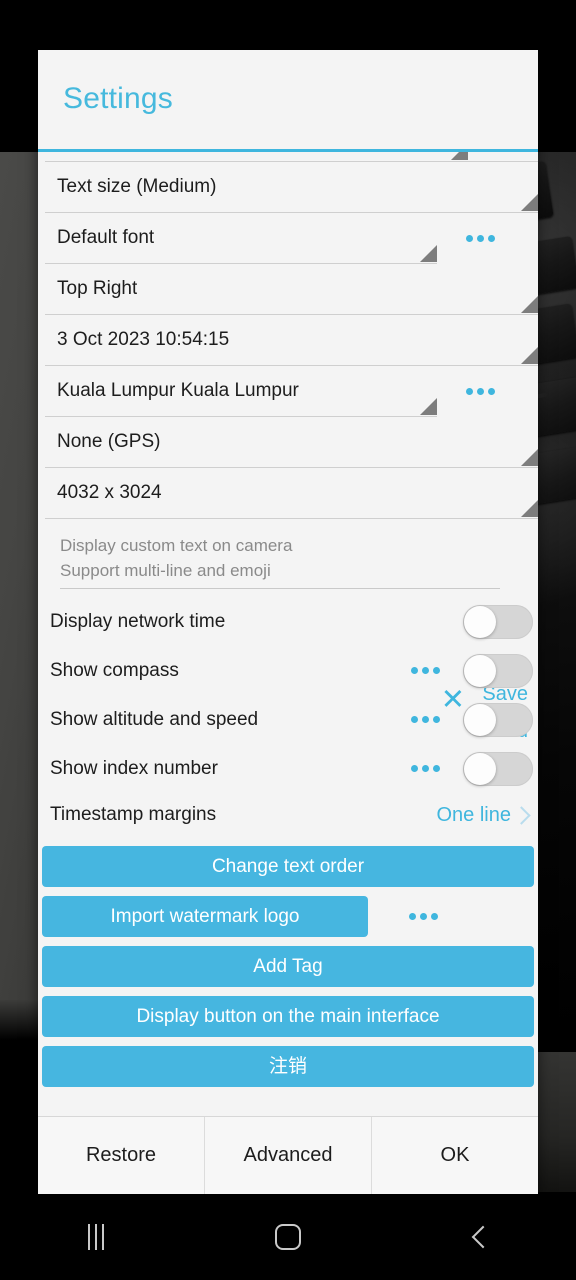 The width and height of the screenshot is (576, 1280). Describe the element at coordinates (137, 186) in the screenshot. I see `spinner-label: Text size (Medium)` at that location.